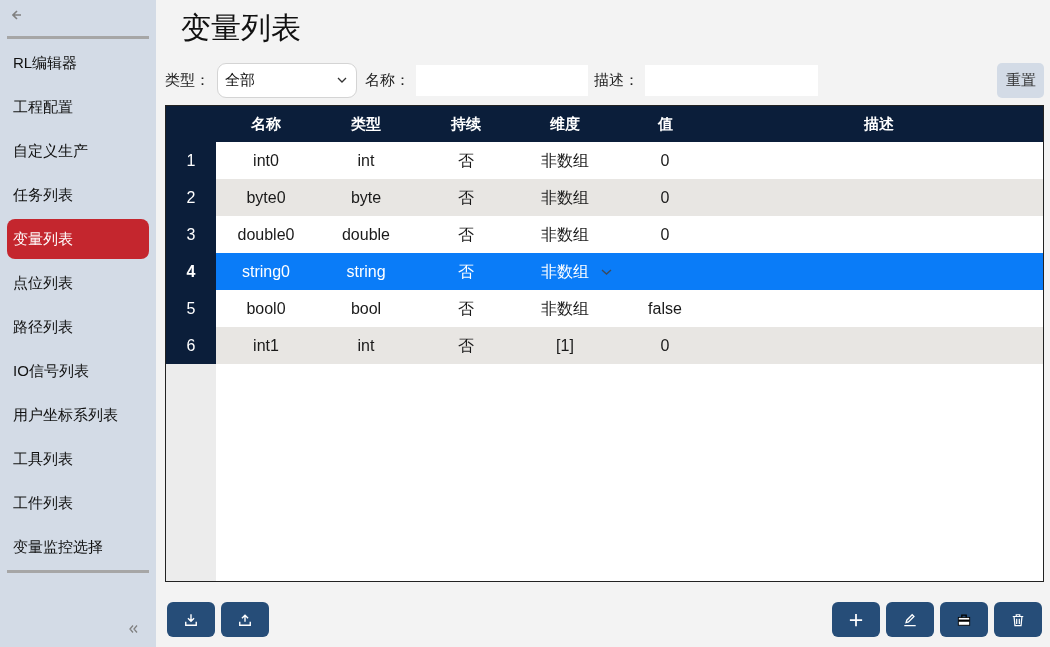 The image size is (1050, 647). I want to click on table-row: 6 int1 int 否 [1] 0, so click(604, 345).